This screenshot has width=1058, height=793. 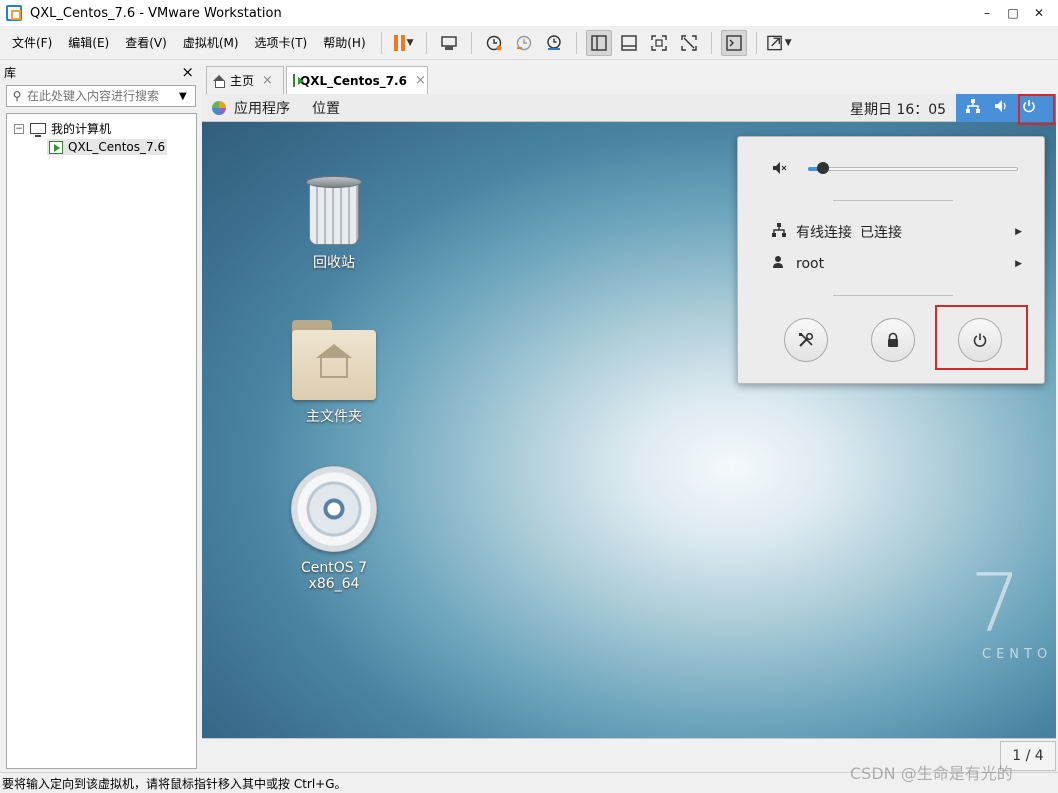 I want to click on applications-icon, so click(x=219, y=107).